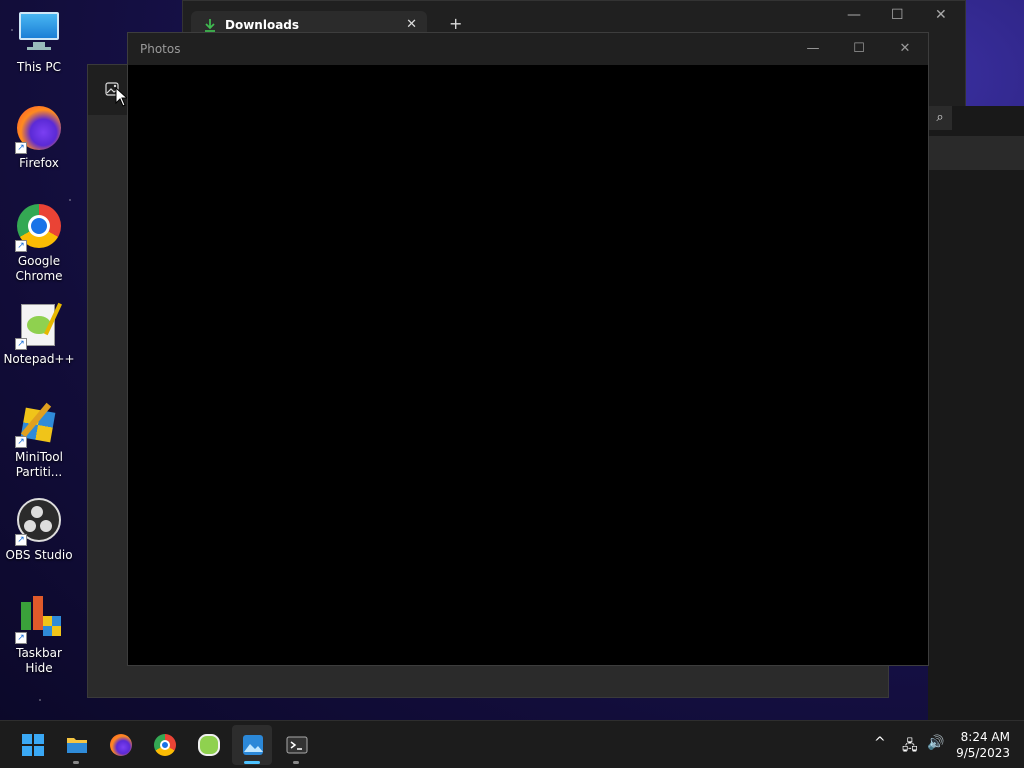  I want to click on window-title: Photos, so click(160, 49).